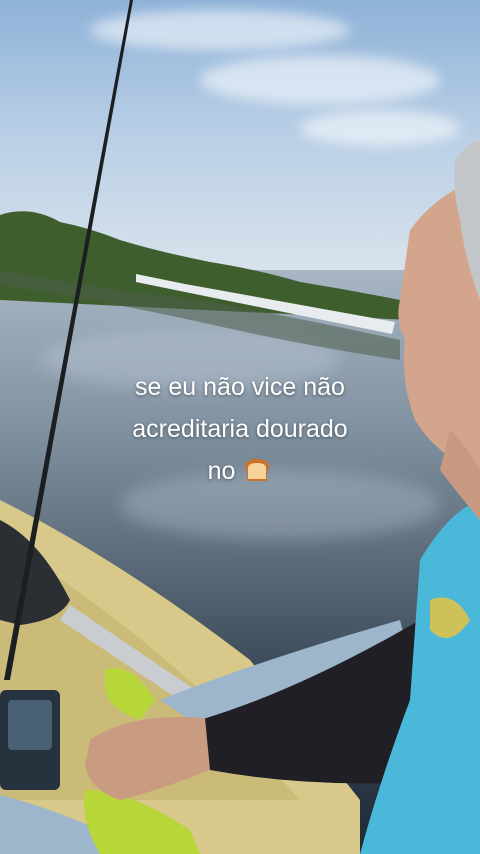  Describe the element at coordinates (257, 470) in the screenshot. I see `bread-icon` at that location.